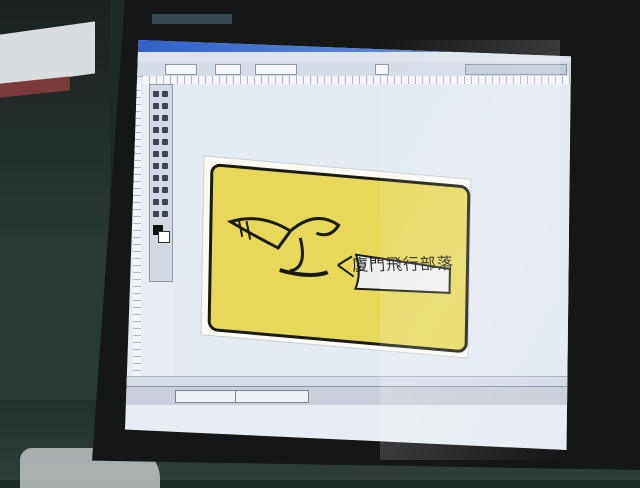 Image resolution: width=640 pixels, height=488 pixels. What do you see at coordinates (348, 69) in the screenshot?
I see `options-bar` at bounding box center [348, 69].